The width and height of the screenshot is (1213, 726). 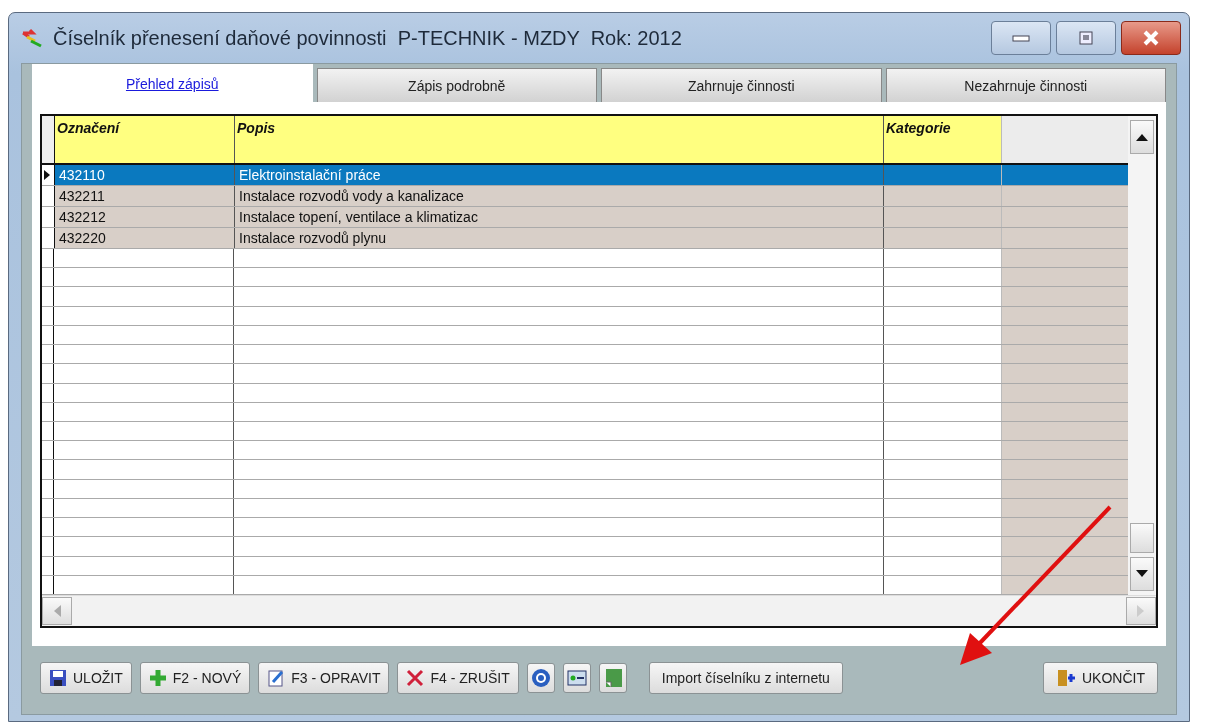 I want to click on card-icon, so click(x=576, y=678).